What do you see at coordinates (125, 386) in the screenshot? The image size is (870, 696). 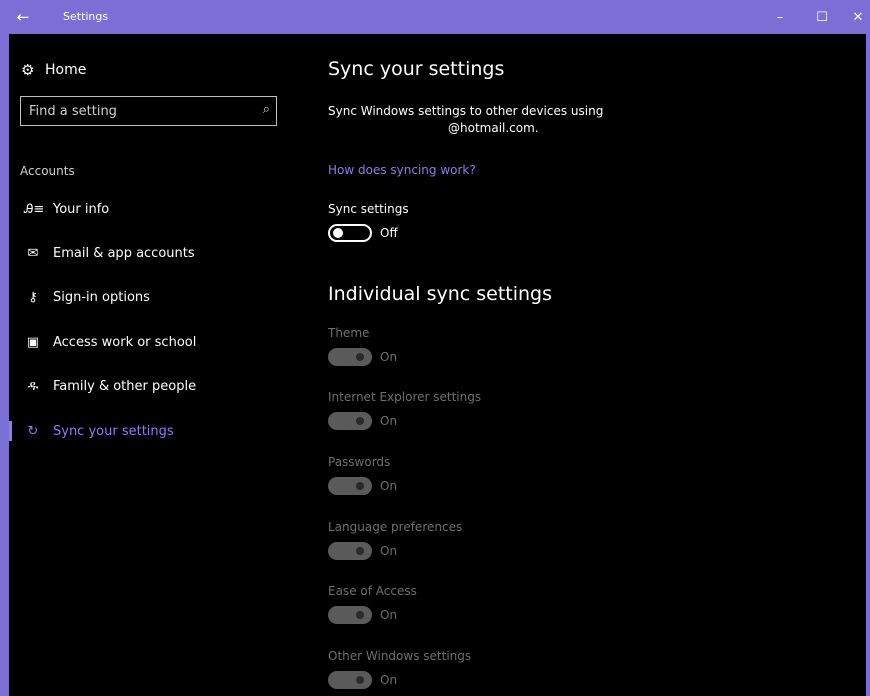 I see `sidebar-item-label: Family & other people` at bounding box center [125, 386].